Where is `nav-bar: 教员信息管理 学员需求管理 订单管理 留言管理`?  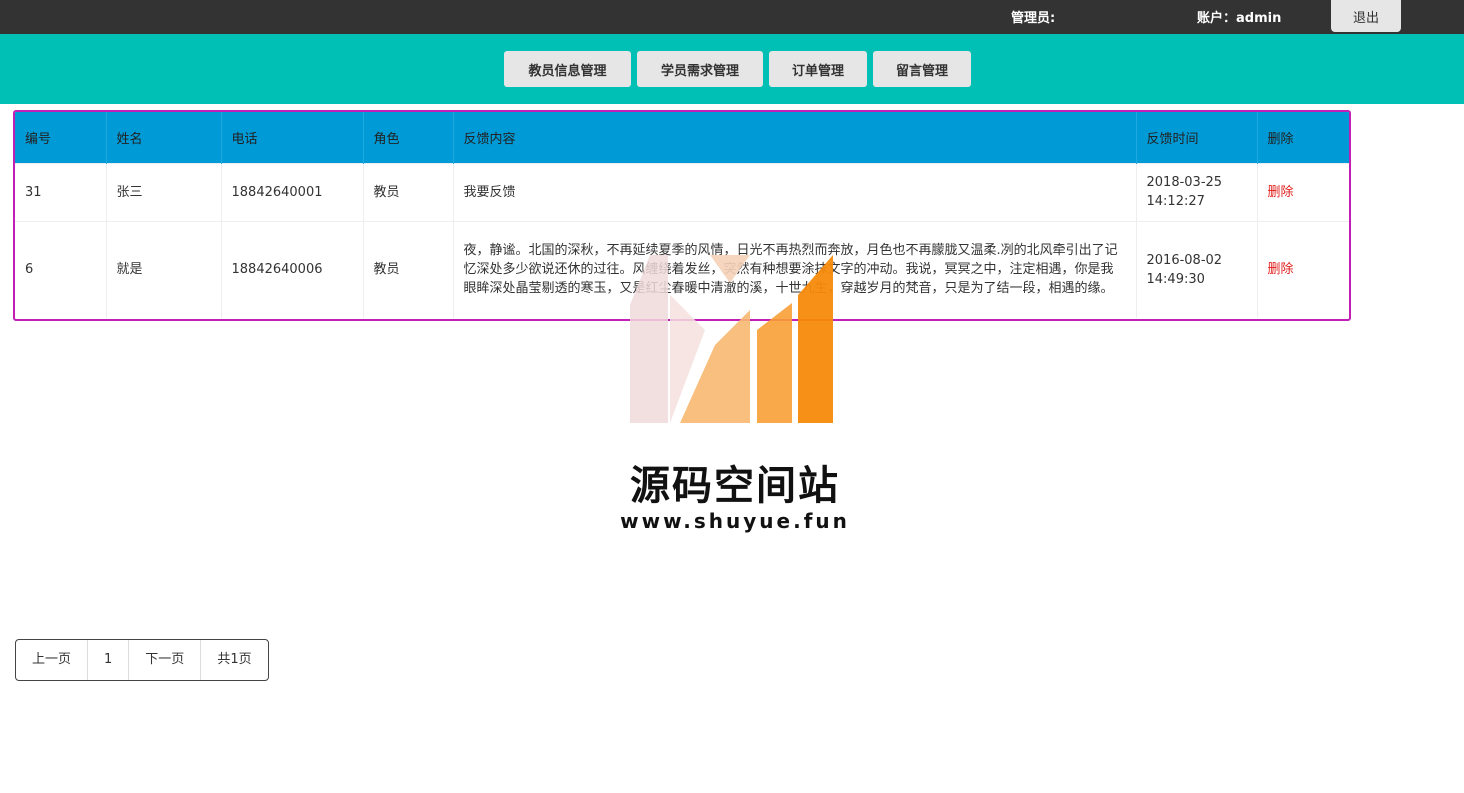 nav-bar: 教员信息管理 学员需求管理 订单管理 留言管理 is located at coordinates (732, 69).